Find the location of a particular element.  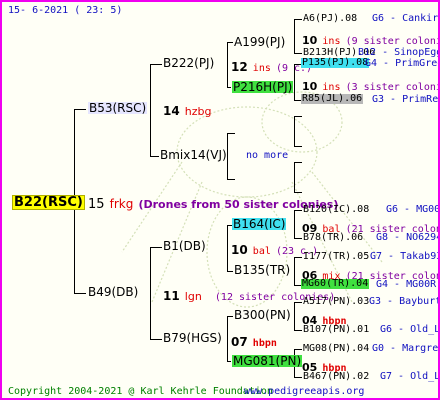

website-link: www.pedigreeapis.org is located at coordinates (304, 392).